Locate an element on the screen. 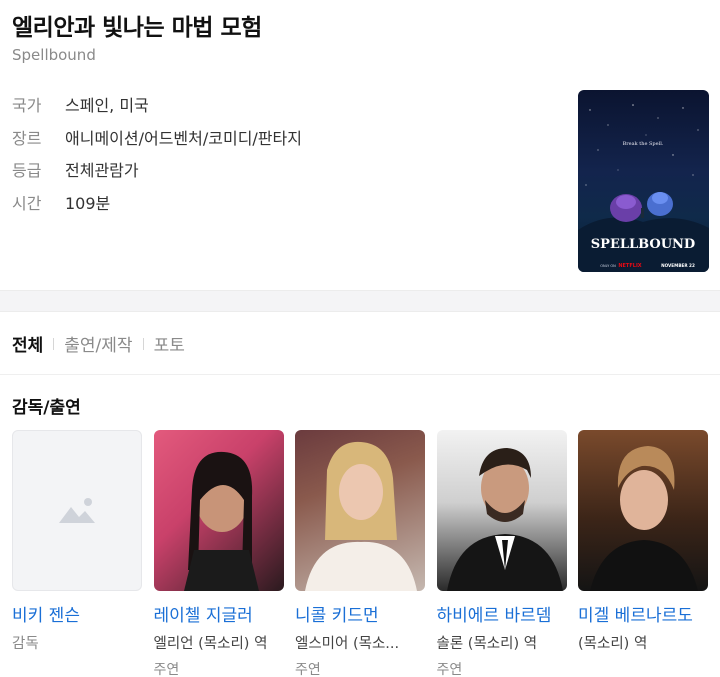 This screenshot has width=720, height=677. info-row-genre: 장르 애니메이션/어드벤처/코미디/판타지 is located at coordinates (157, 137).